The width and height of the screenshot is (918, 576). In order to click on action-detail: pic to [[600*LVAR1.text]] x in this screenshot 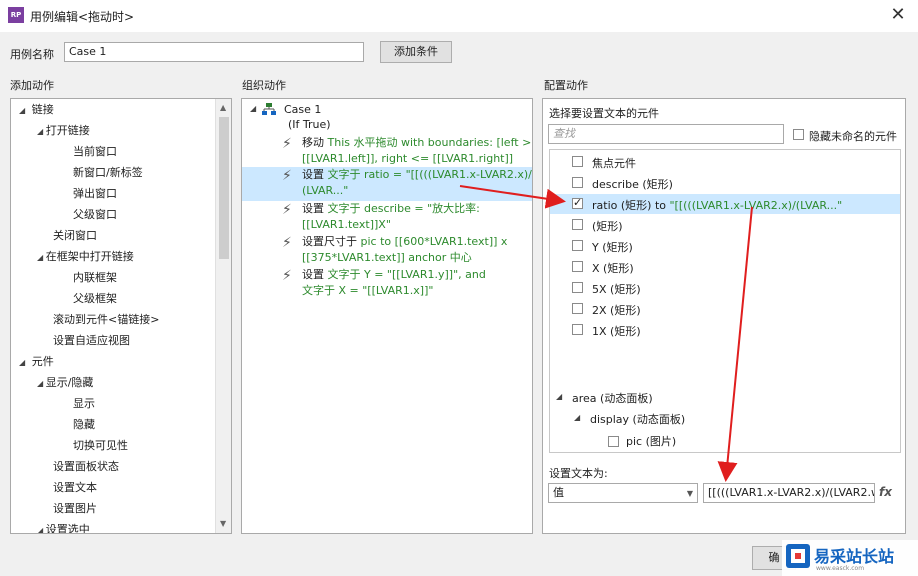, I will do `click(434, 241)`.